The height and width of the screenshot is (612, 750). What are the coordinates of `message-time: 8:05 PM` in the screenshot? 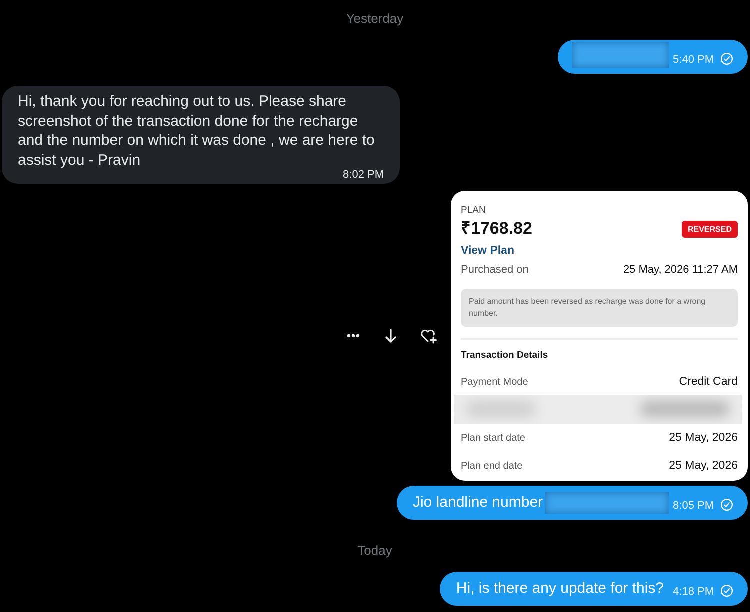 It's located at (693, 506).